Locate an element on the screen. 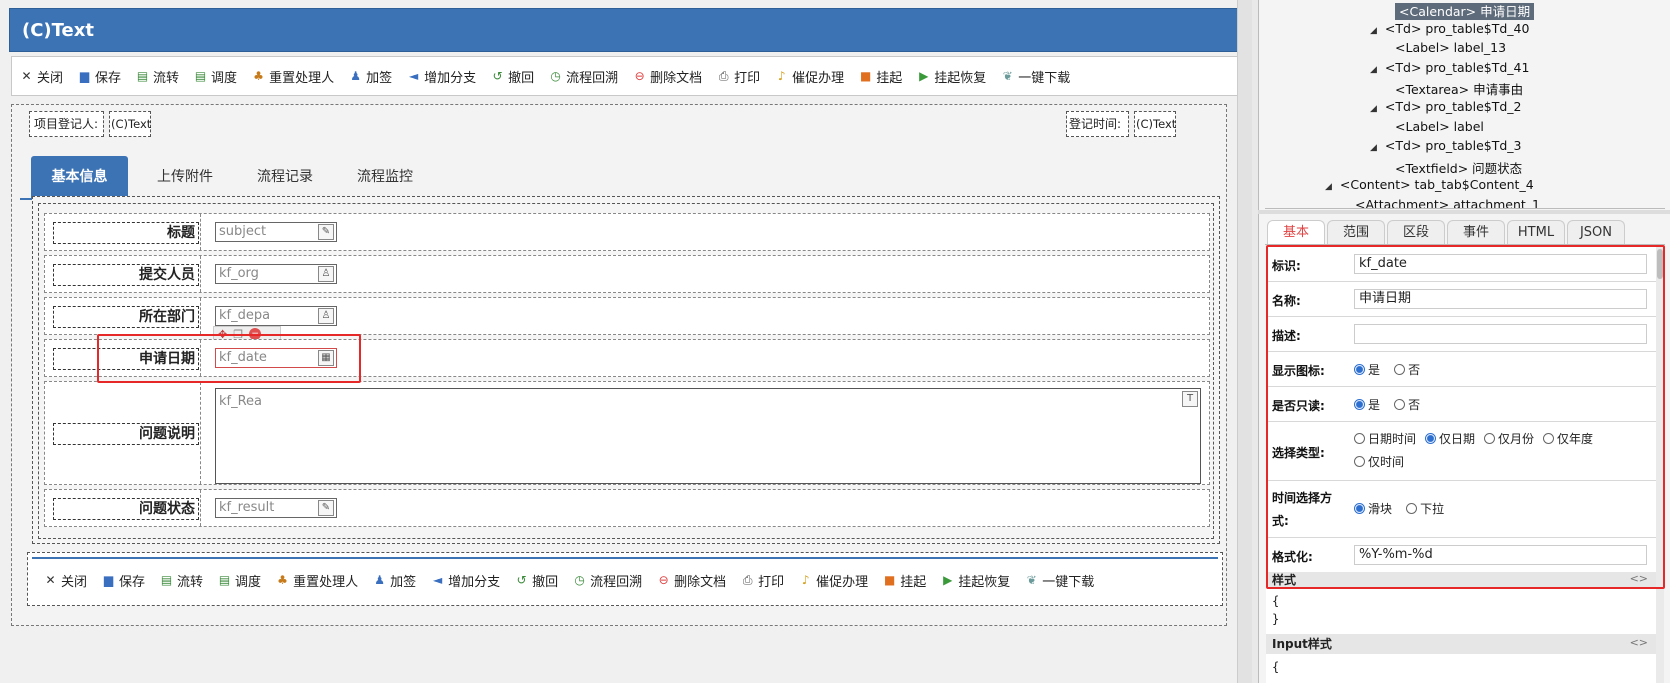 This screenshot has height=683, width=1670. form-tabs: 基本信息 上传附件 流程记录 流程监控 is located at coordinates (620, 178).